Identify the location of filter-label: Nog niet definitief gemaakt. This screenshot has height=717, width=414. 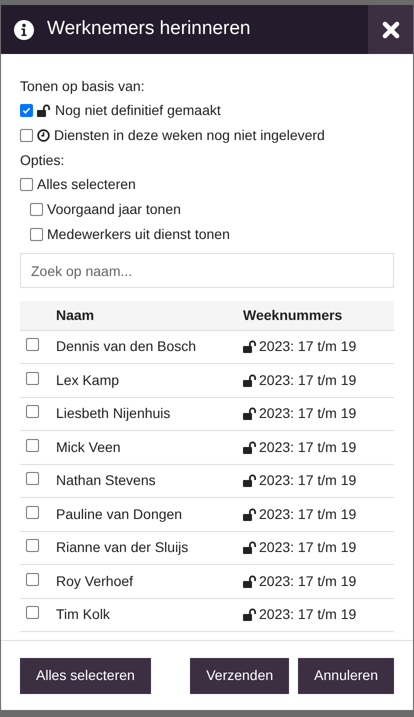
(138, 110).